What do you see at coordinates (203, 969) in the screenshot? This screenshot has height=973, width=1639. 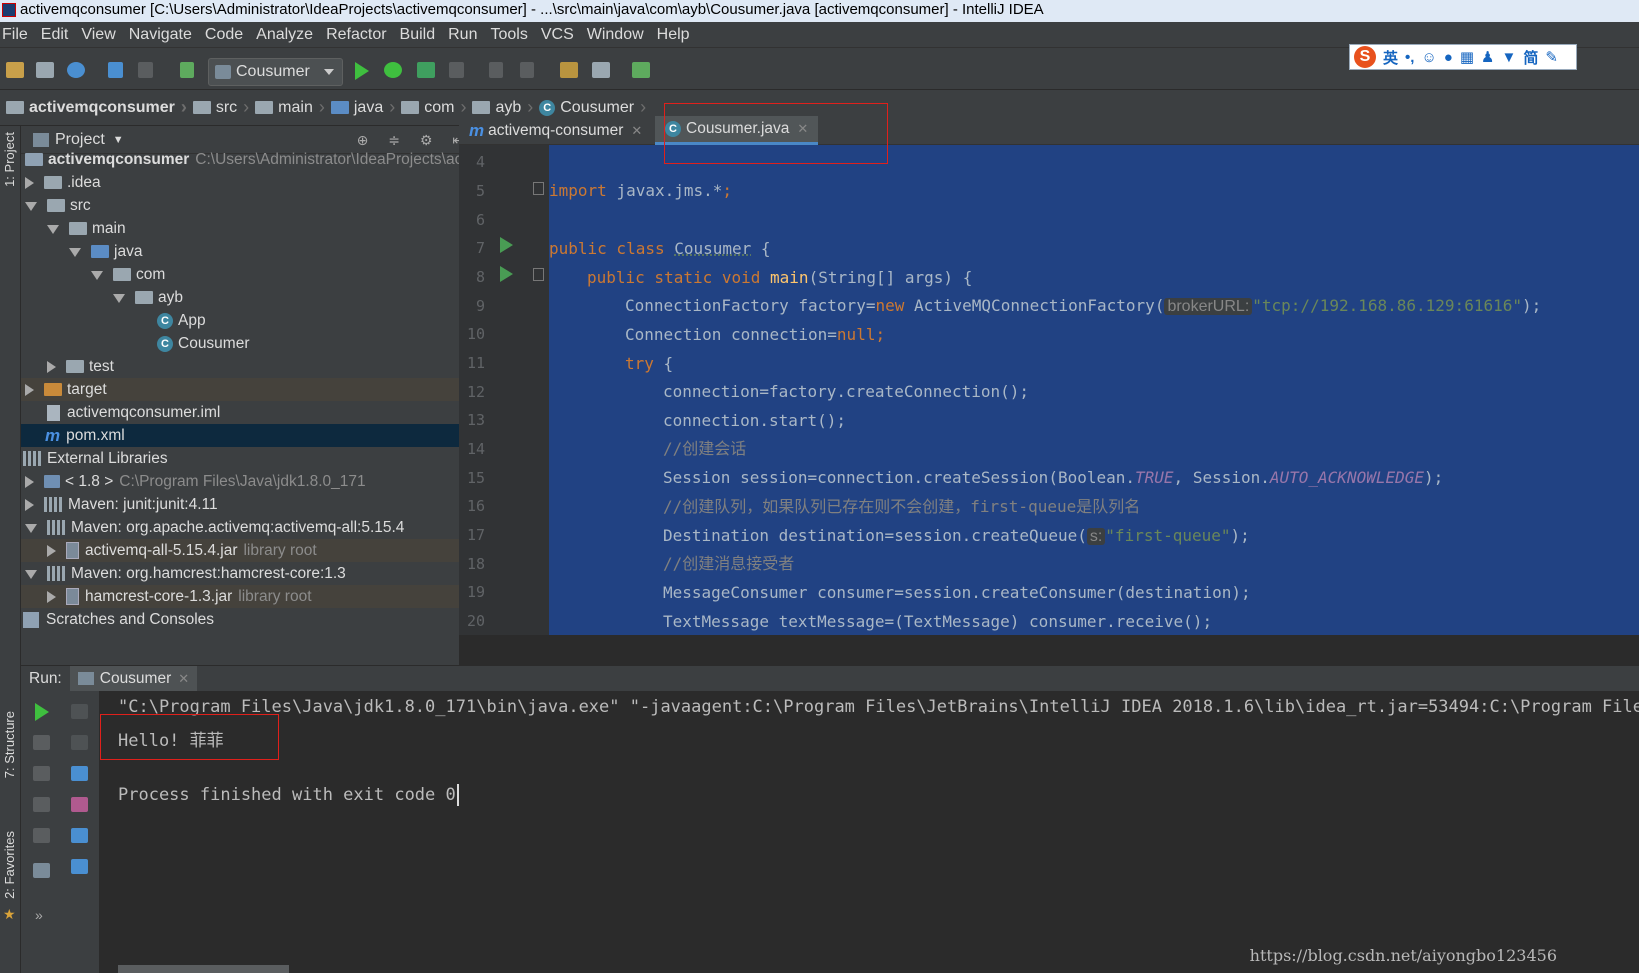 I see `console-horizontal-scrollbar` at bounding box center [203, 969].